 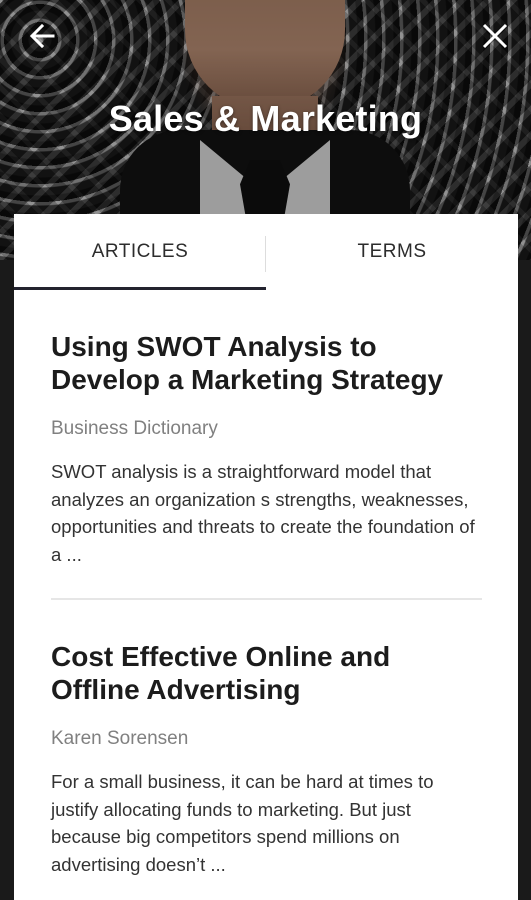 I want to click on tab-articles: ARTICLES, so click(x=140, y=252).